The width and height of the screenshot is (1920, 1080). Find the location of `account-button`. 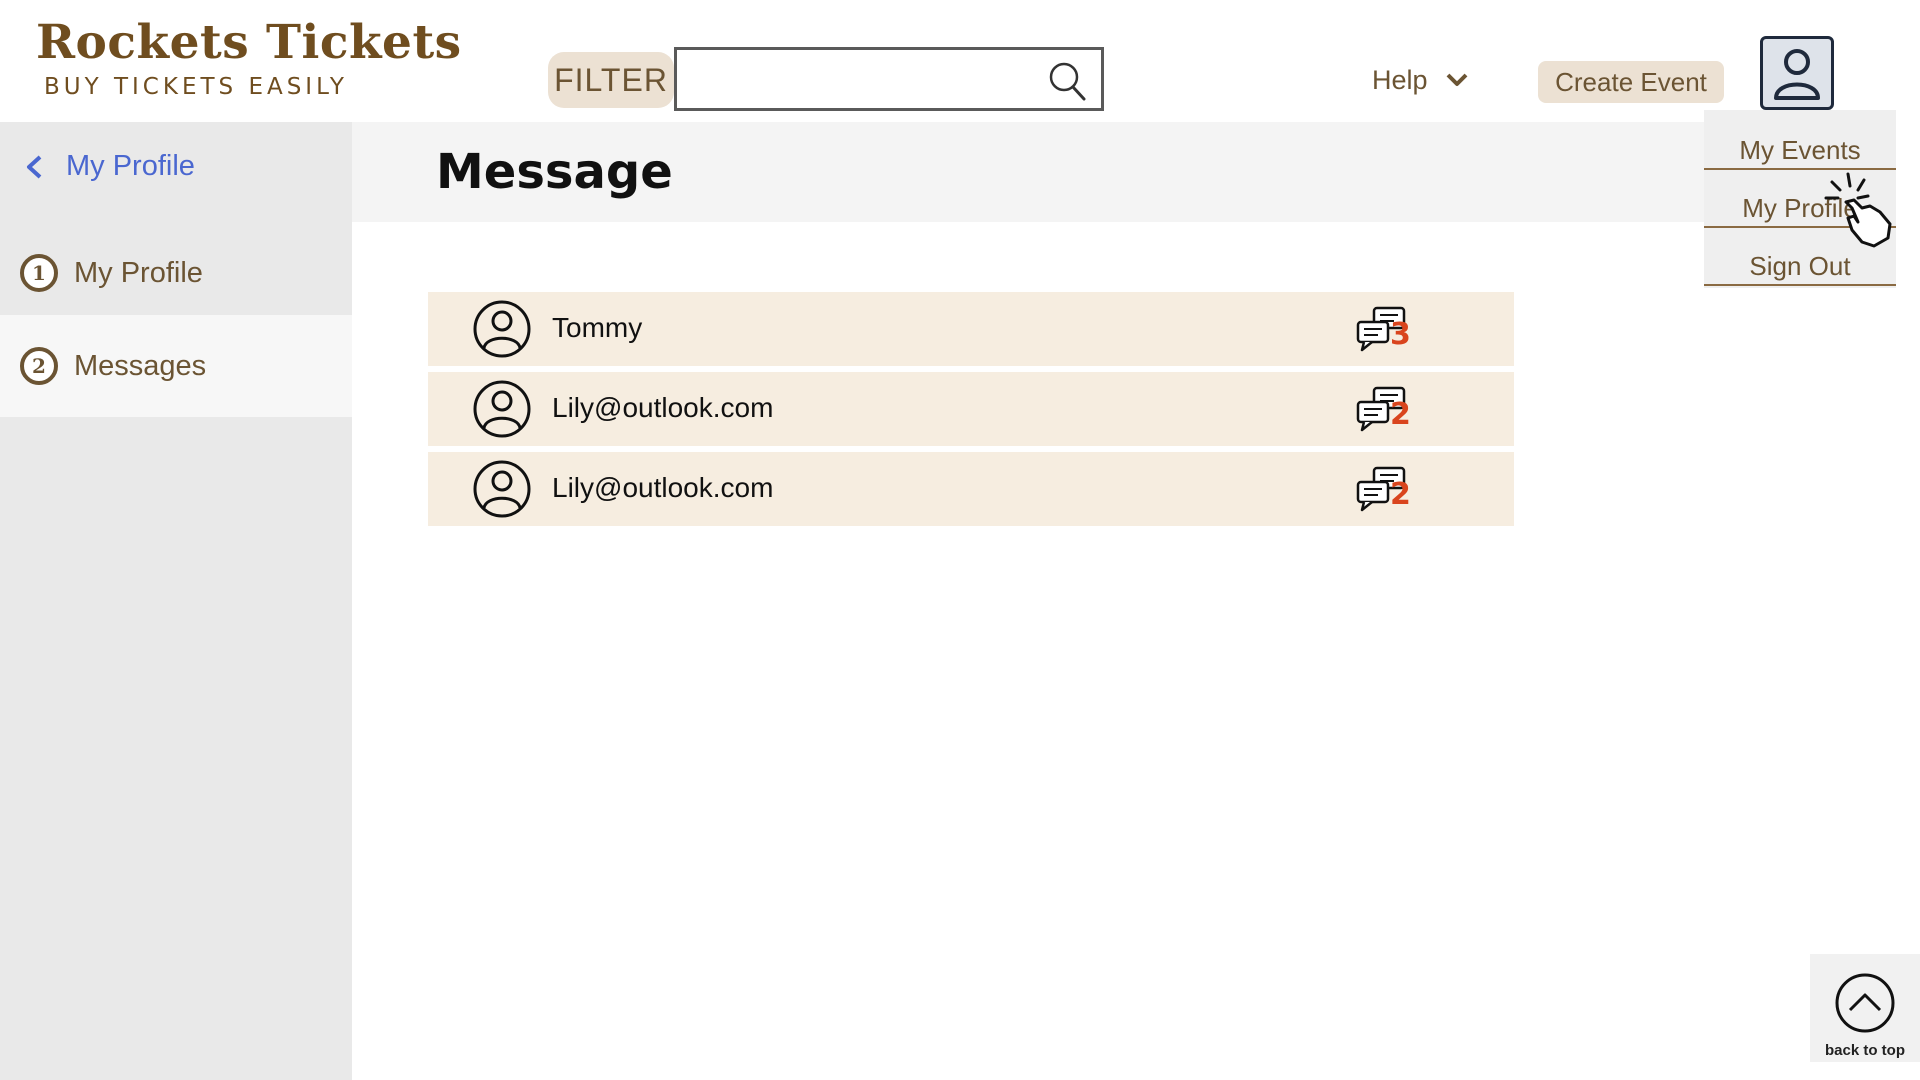

account-button is located at coordinates (1797, 73).